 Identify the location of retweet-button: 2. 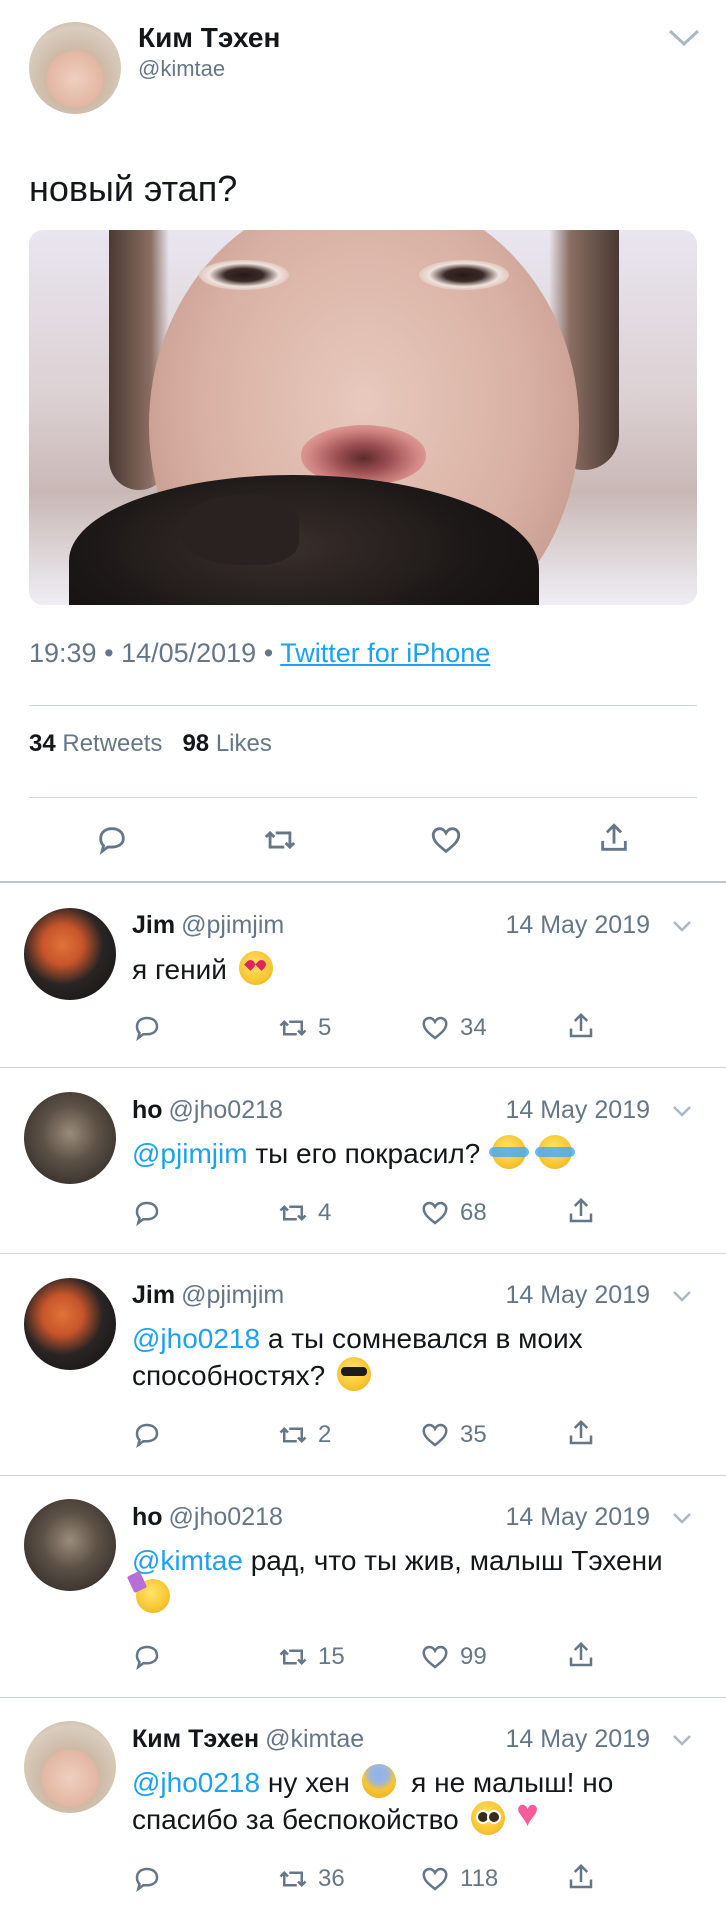
(304, 1435).